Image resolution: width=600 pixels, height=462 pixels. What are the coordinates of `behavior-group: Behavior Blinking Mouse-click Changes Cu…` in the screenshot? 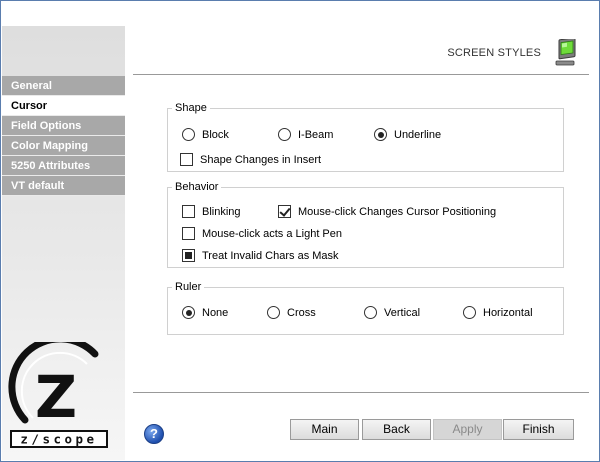 It's located at (365, 224).